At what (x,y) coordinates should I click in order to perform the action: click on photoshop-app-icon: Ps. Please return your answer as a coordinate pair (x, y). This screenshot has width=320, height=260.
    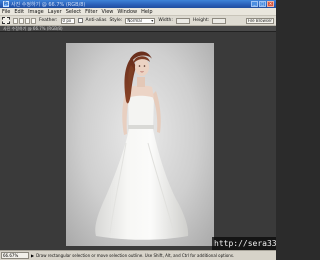
    Looking at the image, I should click on (6, 4).